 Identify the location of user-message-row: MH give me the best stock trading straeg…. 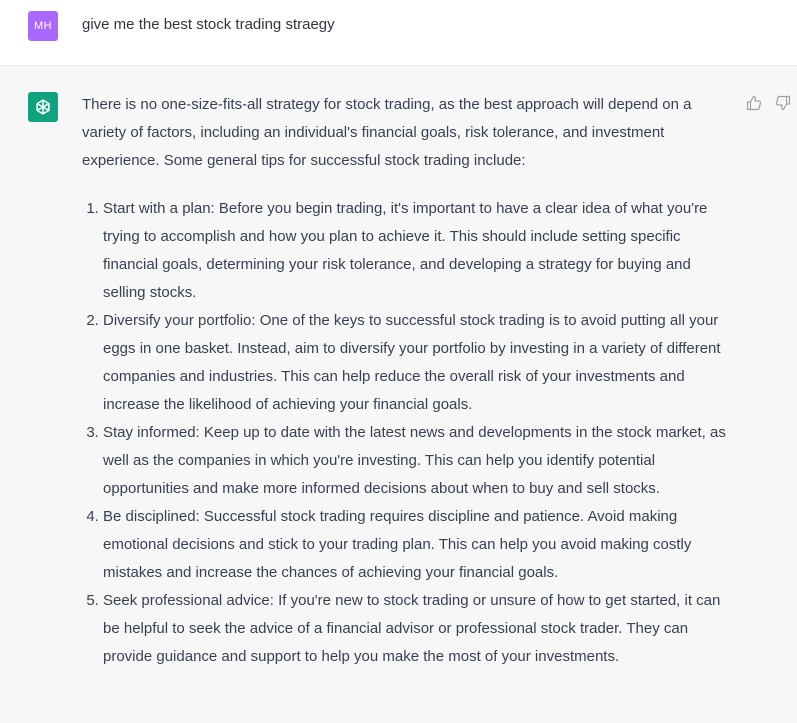
(398, 33).